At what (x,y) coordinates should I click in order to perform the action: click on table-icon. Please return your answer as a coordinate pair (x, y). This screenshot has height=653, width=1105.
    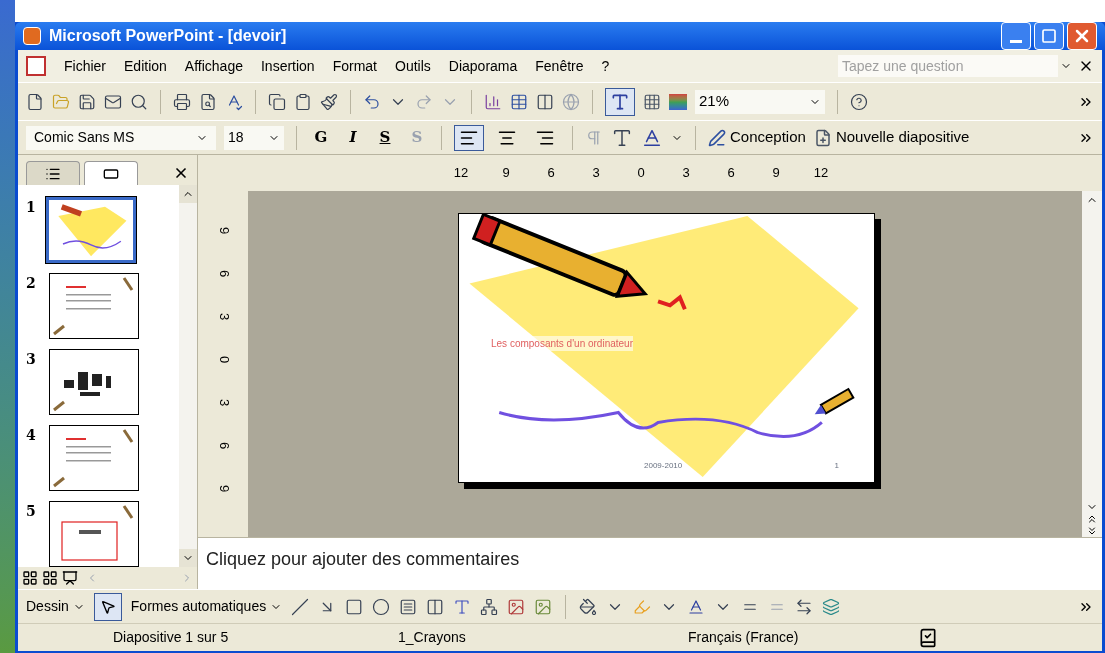
    Looking at the image, I should click on (519, 101).